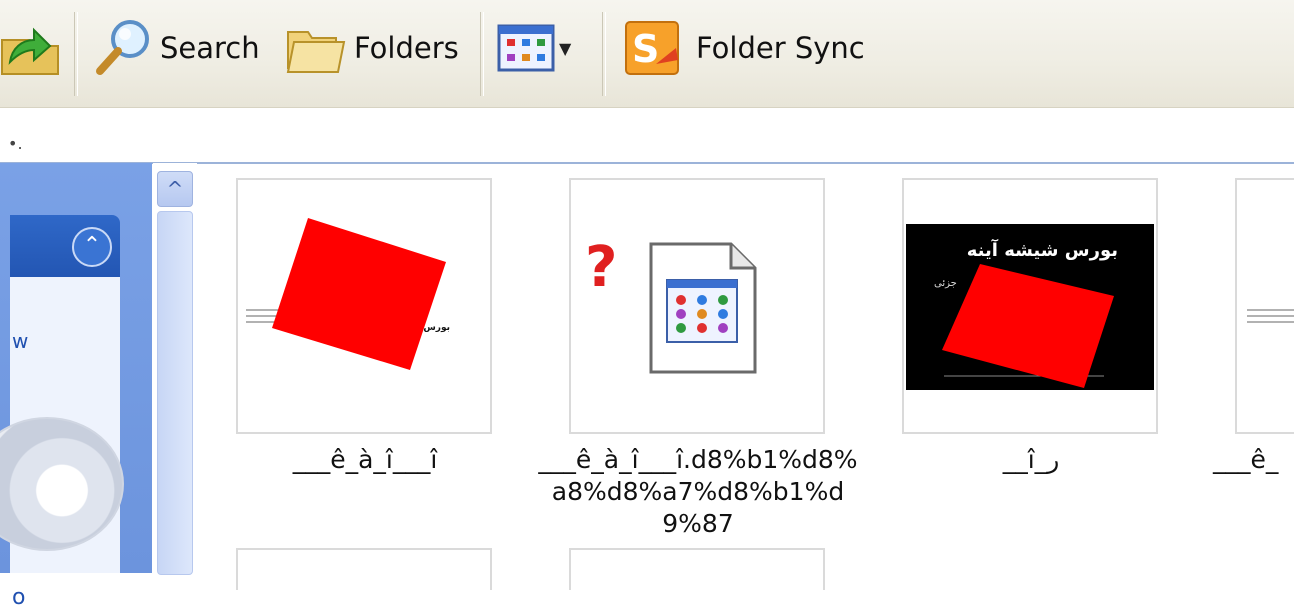 The width and height of the screenshot is (1294, 610). I want to click on vertical-scrollbar: ^, so click(175, 369).